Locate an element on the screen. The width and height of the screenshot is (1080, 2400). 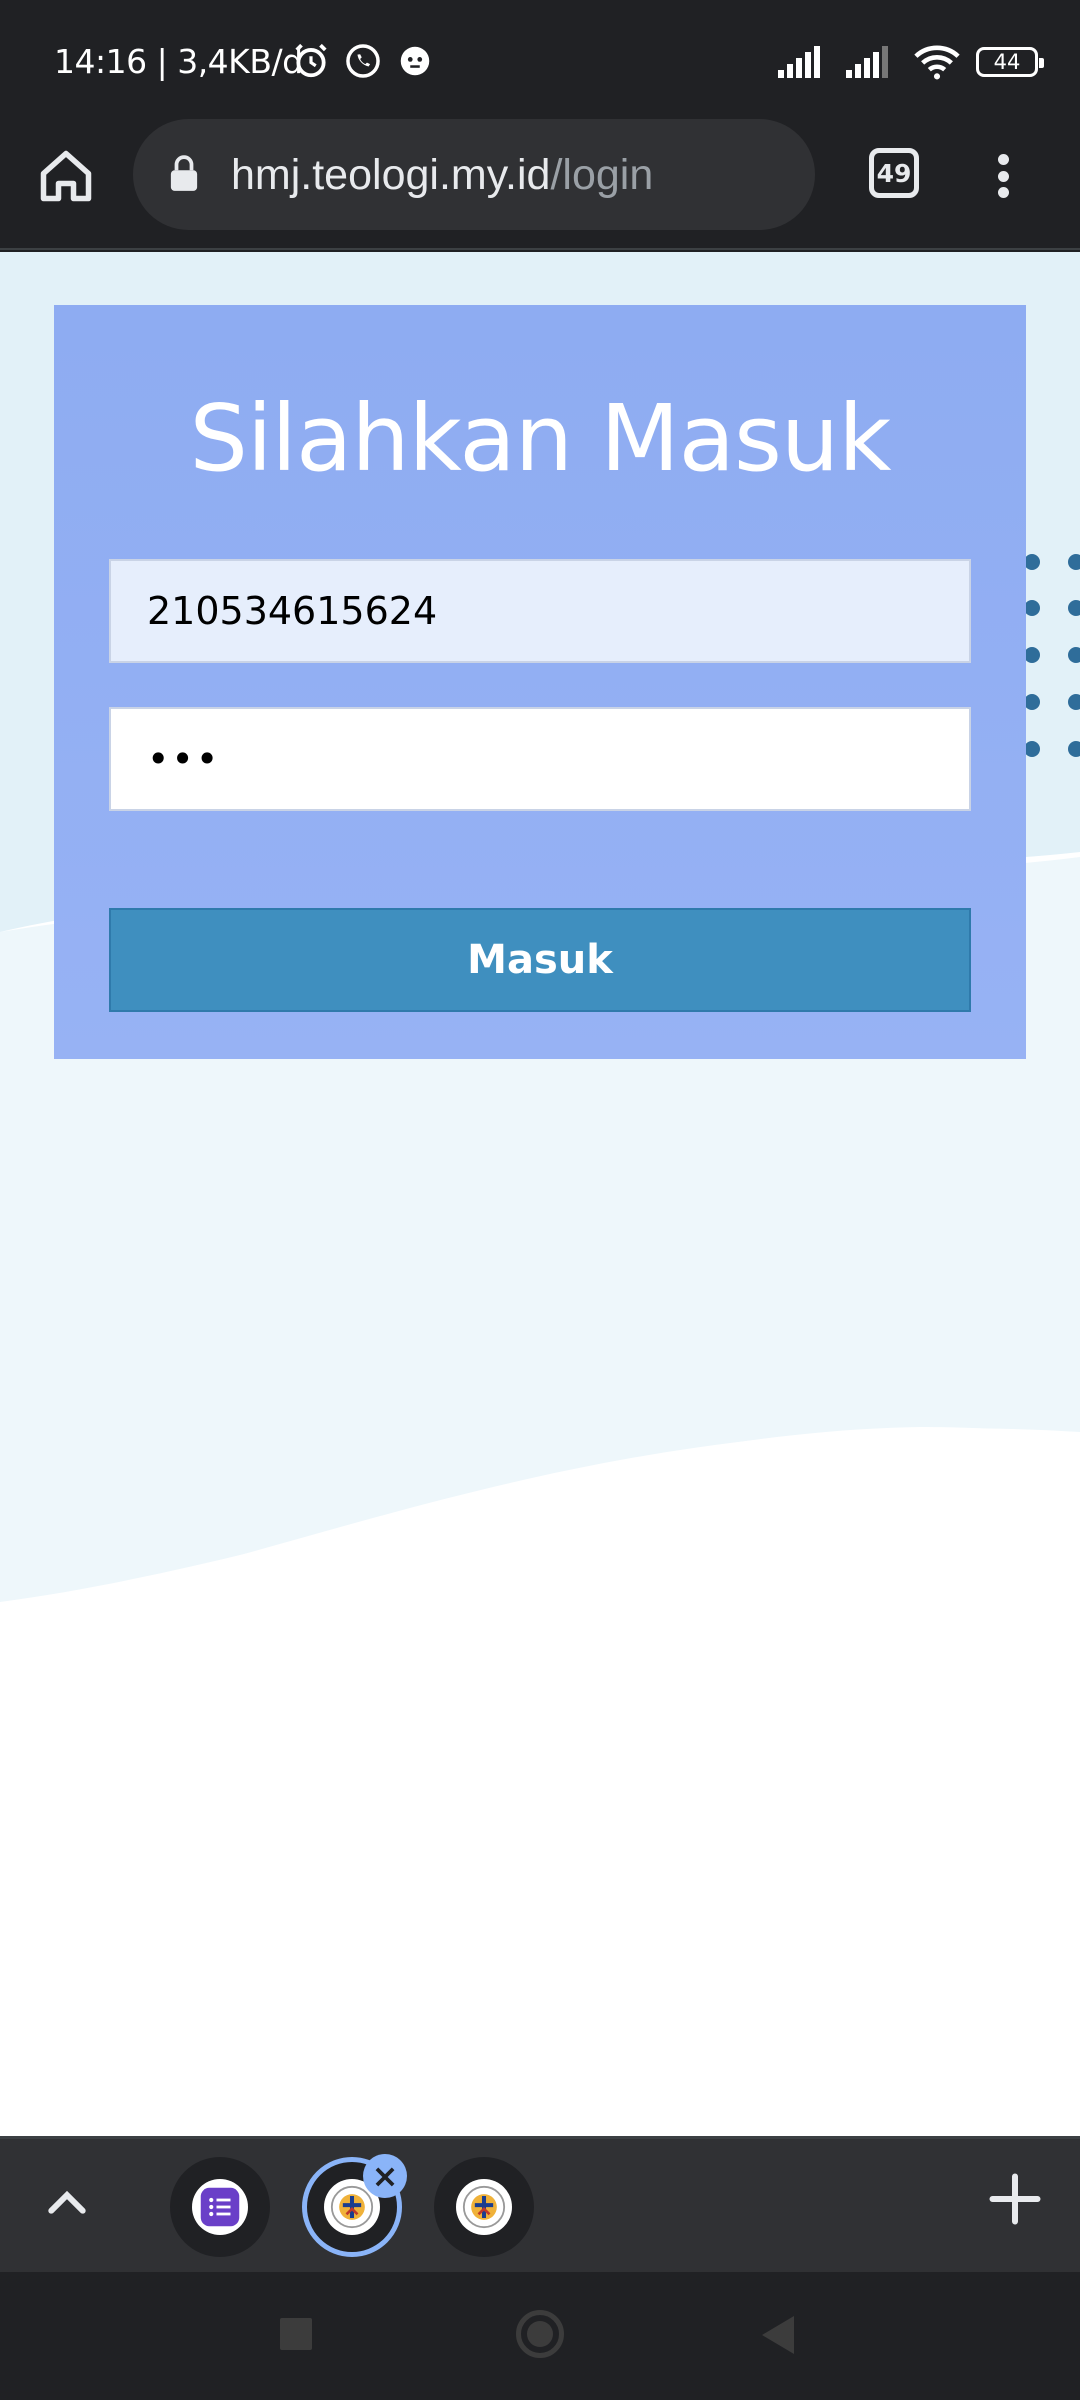
app-notification-icon is located at coordinates (415, 61).